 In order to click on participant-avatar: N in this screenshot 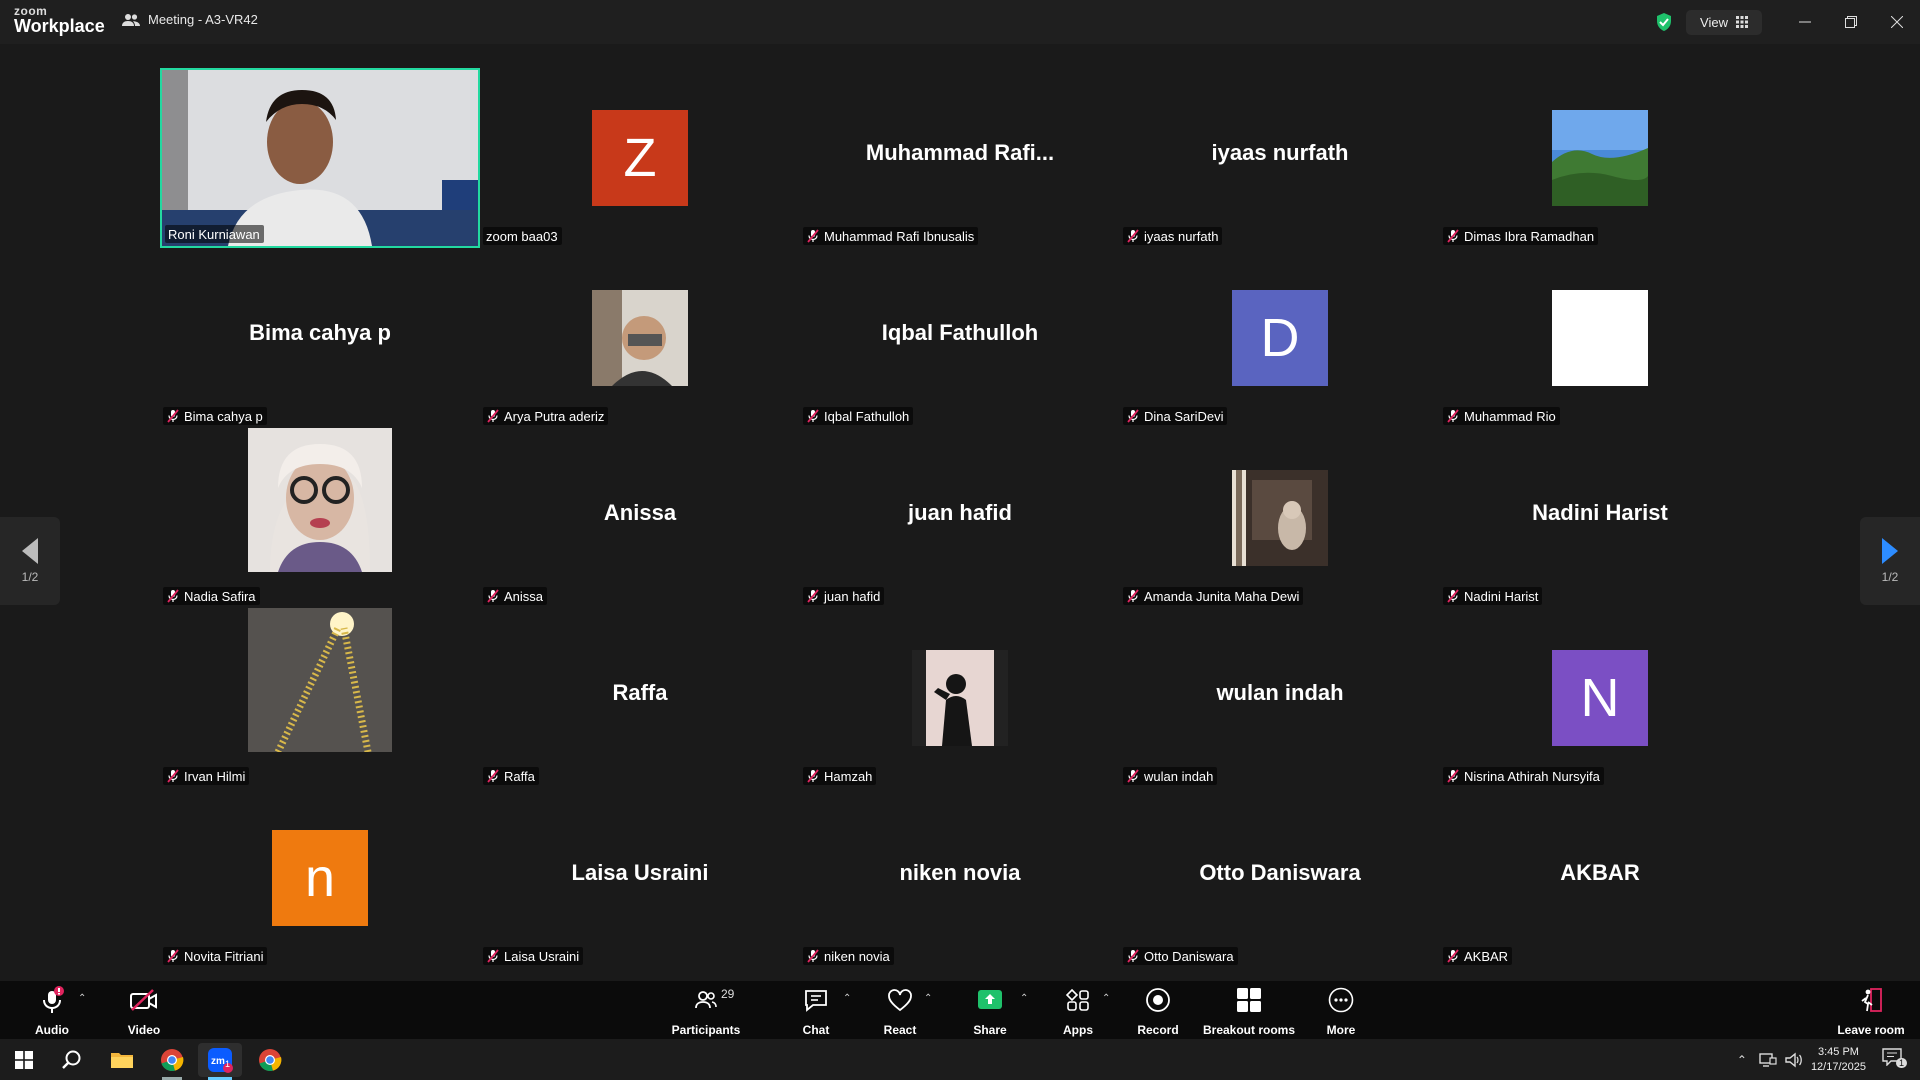, I will do `click(1600, 698)`.